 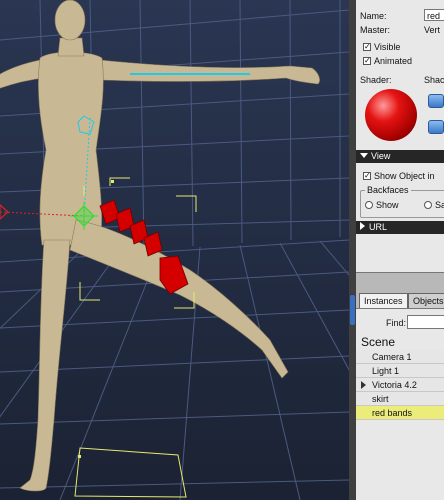 I want to click on second-radio-label: Sa, so click(x=439, y=205).